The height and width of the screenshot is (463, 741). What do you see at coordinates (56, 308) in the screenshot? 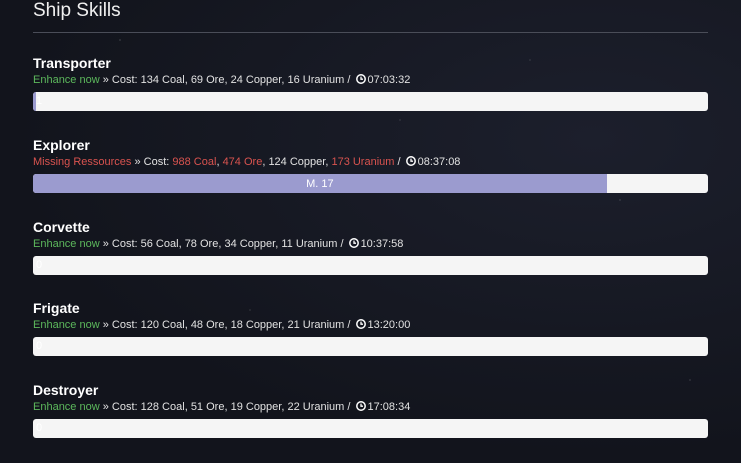
I see `skill-name: Frigate` at bounding box center [56, 308].